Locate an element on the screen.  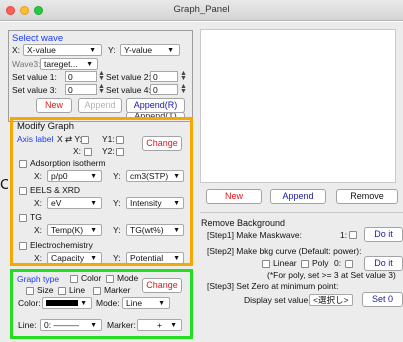
step1-label: [Step1] Make Maskwave: is located at coordinates (254, 235).